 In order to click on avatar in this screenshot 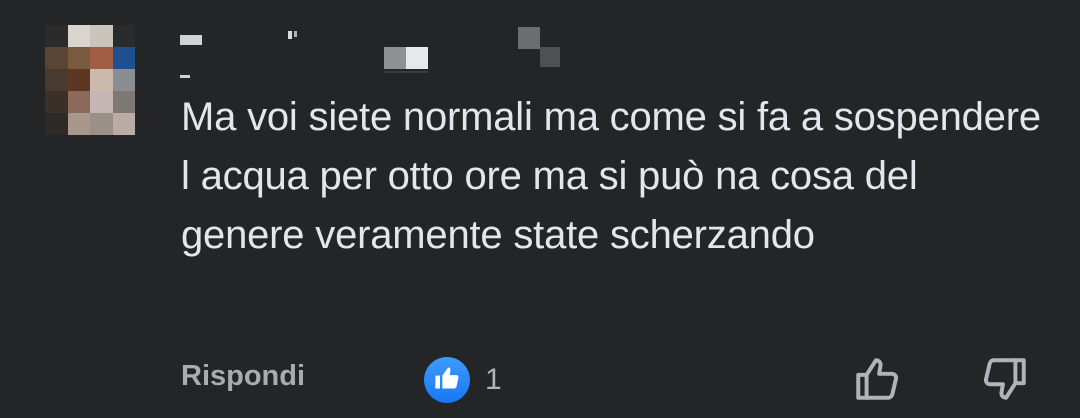, I will do `click(90, 80)`.